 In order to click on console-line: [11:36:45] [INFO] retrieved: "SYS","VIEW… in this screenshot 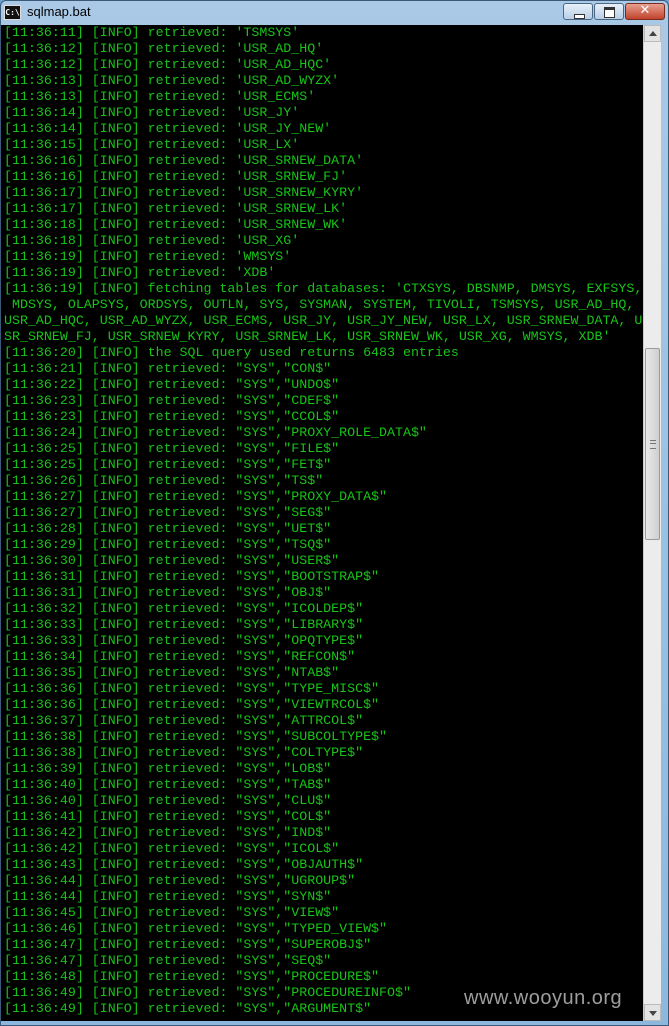, I will do `click(172, 912)`.